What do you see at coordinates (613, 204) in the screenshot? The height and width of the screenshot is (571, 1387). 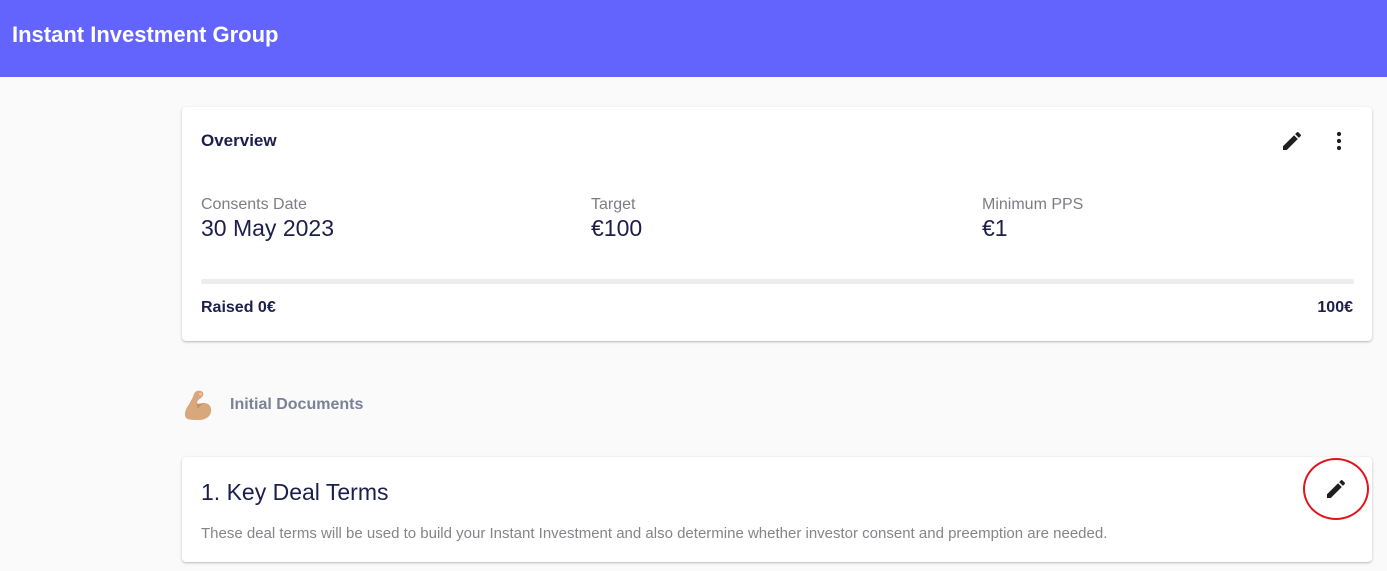 I see `stat-label: Target` at bounding box center [613, 204].